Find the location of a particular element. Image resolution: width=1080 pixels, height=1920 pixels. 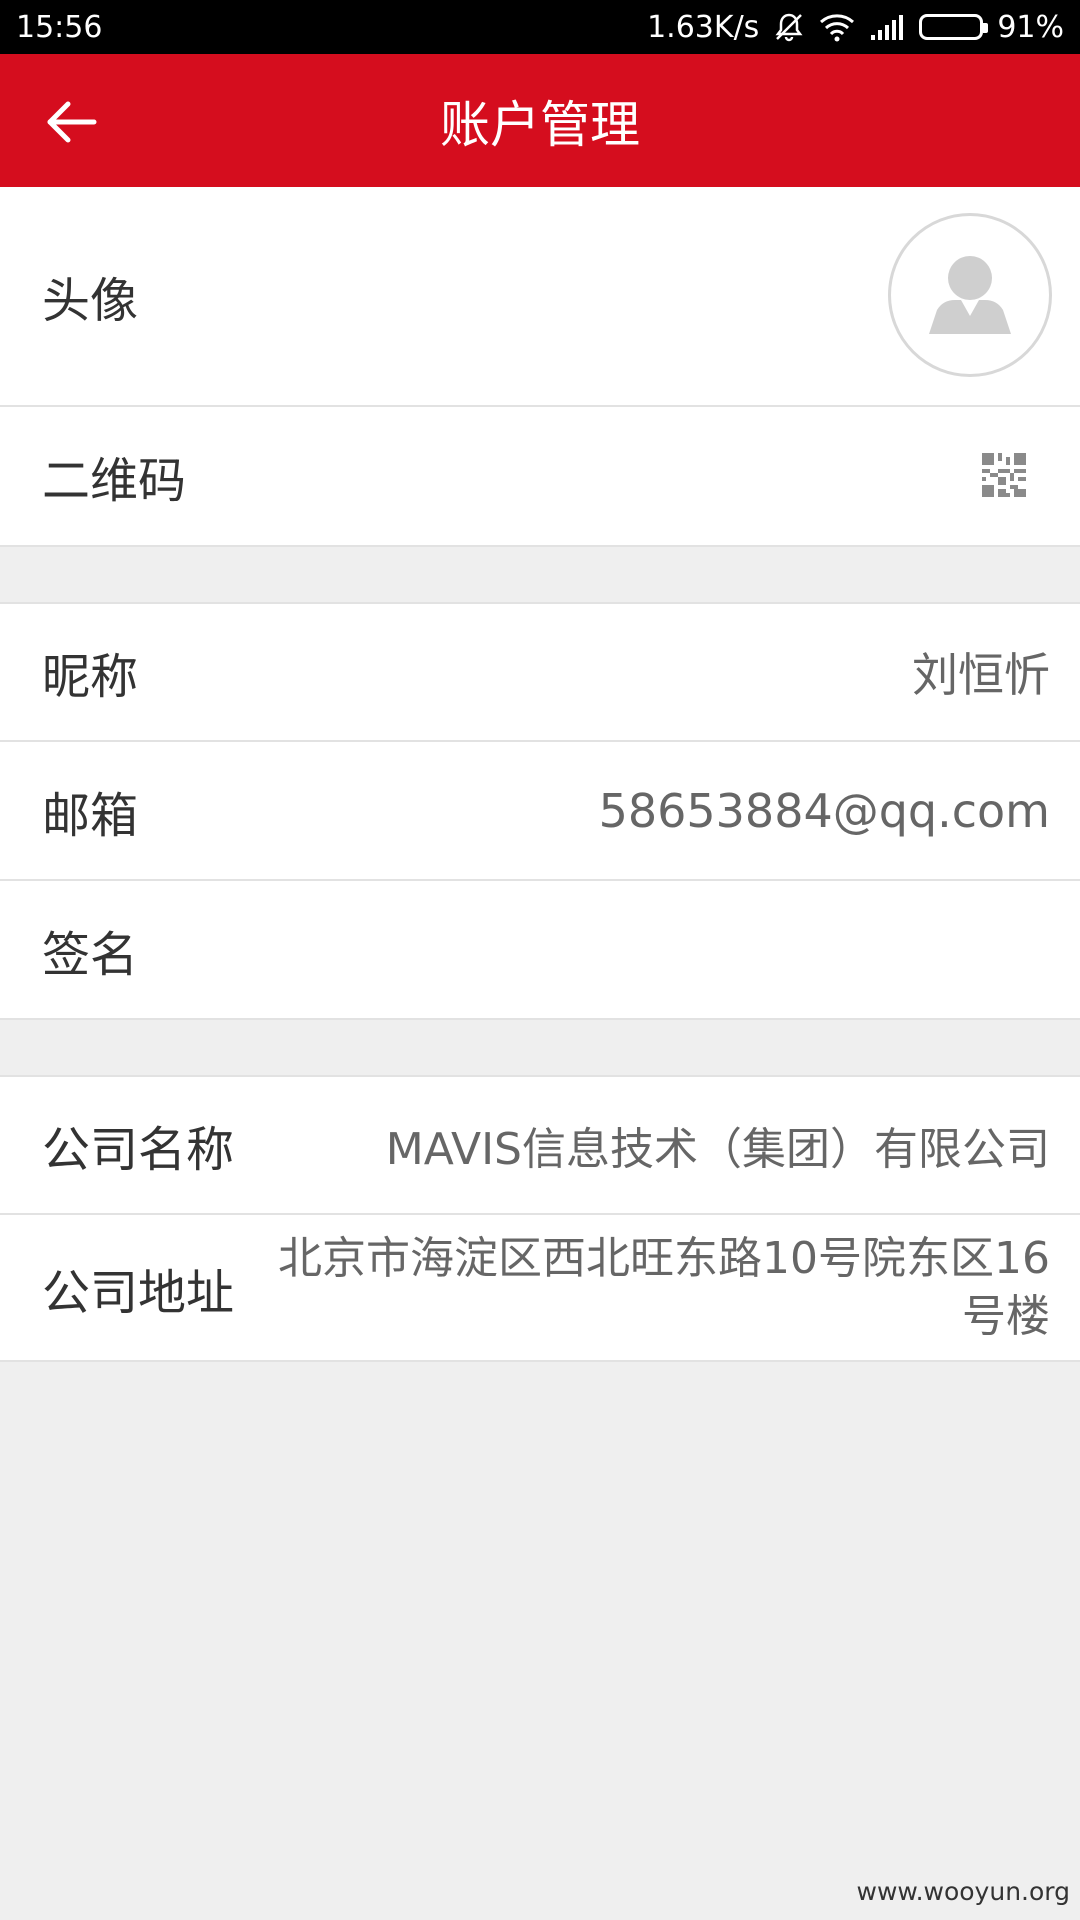

nickname-label: 昵称 is located at coordinates (90, 677).